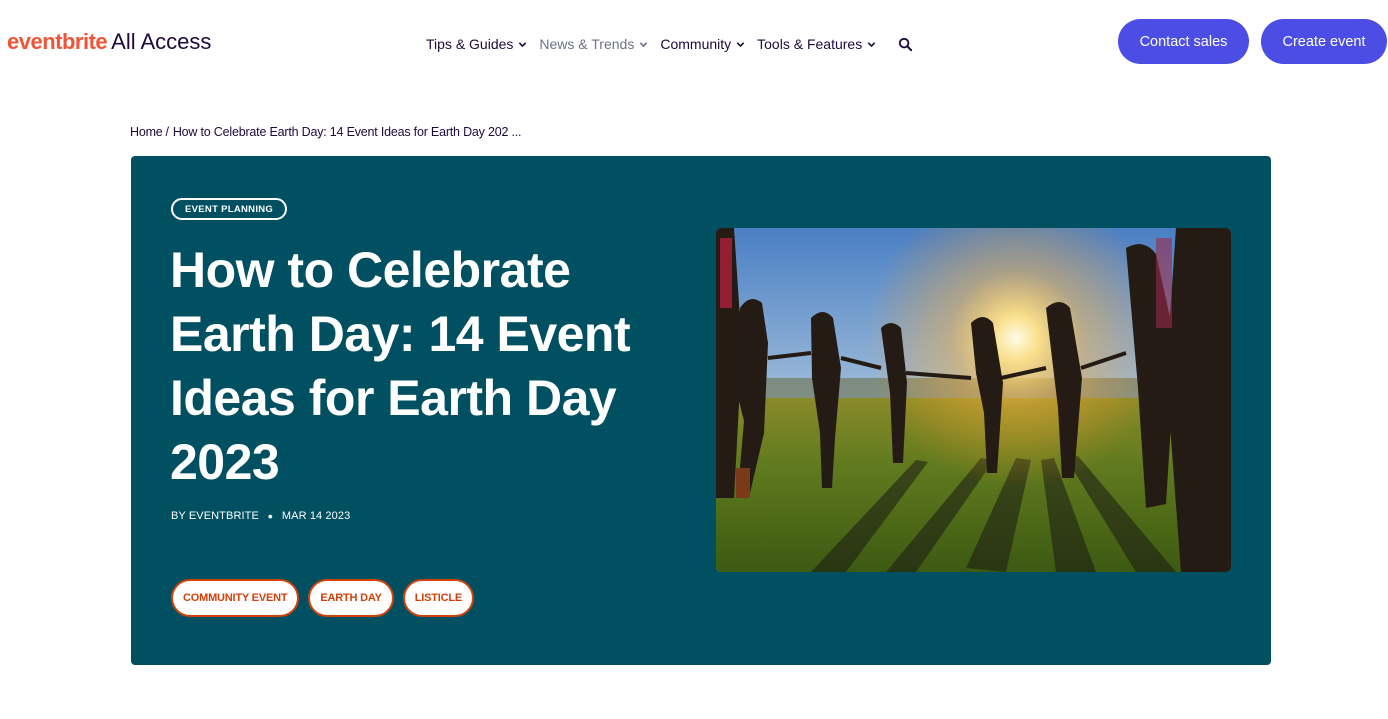  I want to click on nav-label: News & Trends, so click(587, 44).